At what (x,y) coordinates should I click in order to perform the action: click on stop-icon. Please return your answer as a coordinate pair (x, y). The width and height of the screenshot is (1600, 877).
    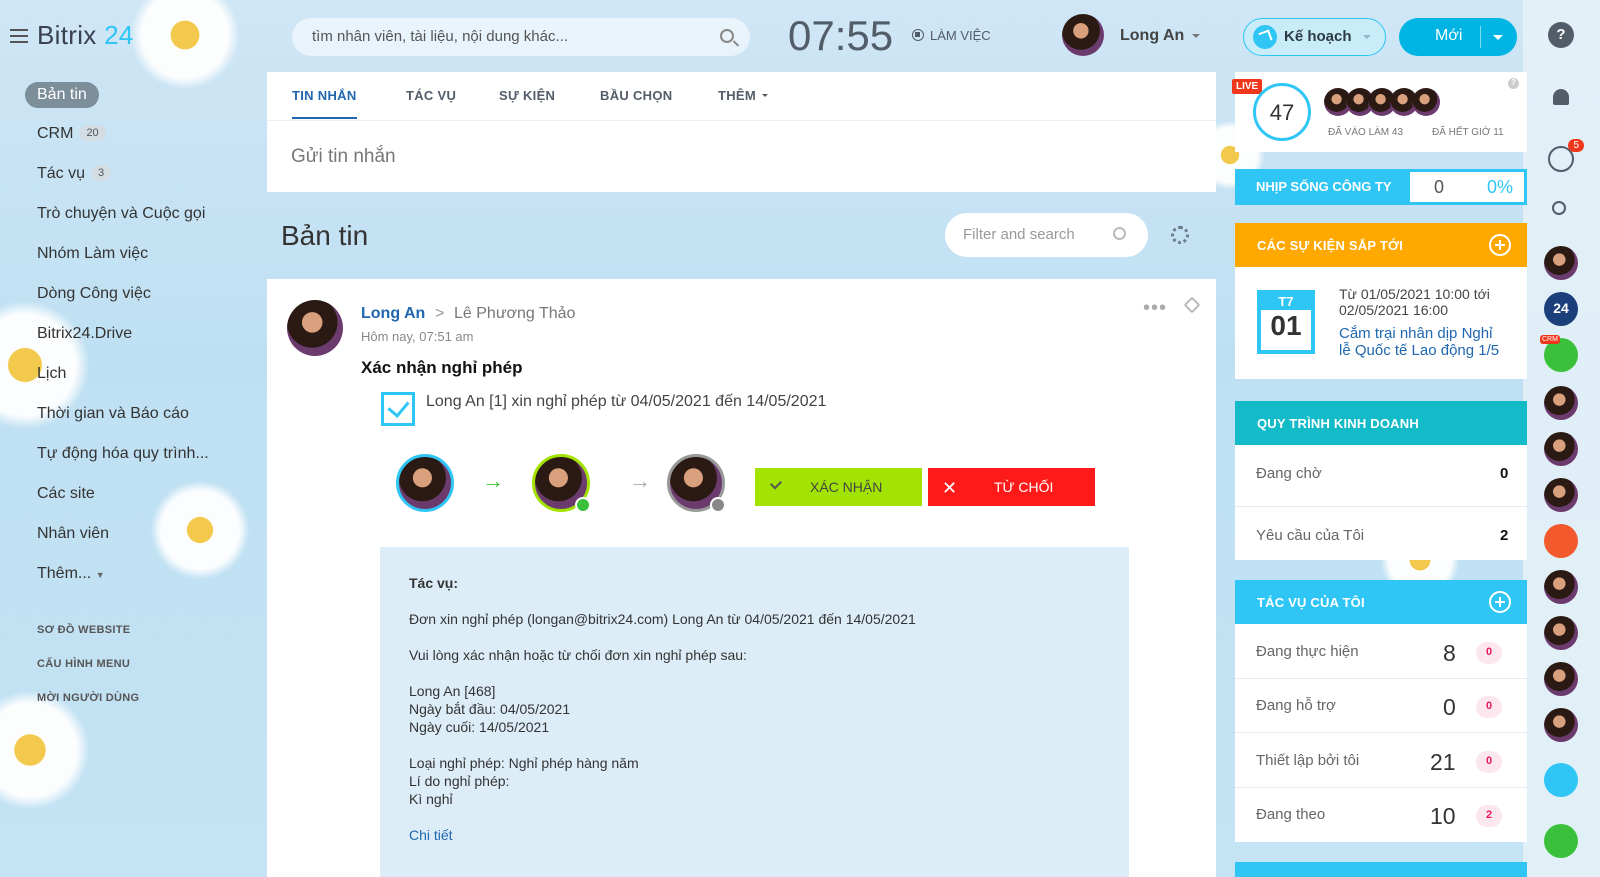
    Looking at the image, I should click on (918, 35).